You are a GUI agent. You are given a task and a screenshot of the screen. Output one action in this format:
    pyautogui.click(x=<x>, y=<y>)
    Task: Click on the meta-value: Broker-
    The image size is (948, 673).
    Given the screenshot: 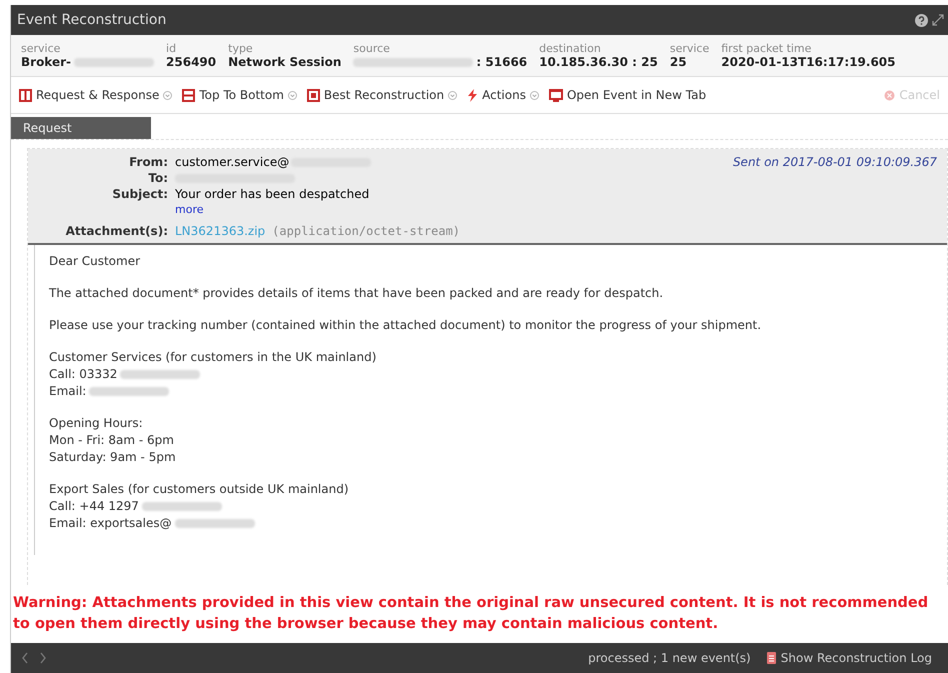 What is the action you would take?
    pyautogui.click(x=46, y=62)
    